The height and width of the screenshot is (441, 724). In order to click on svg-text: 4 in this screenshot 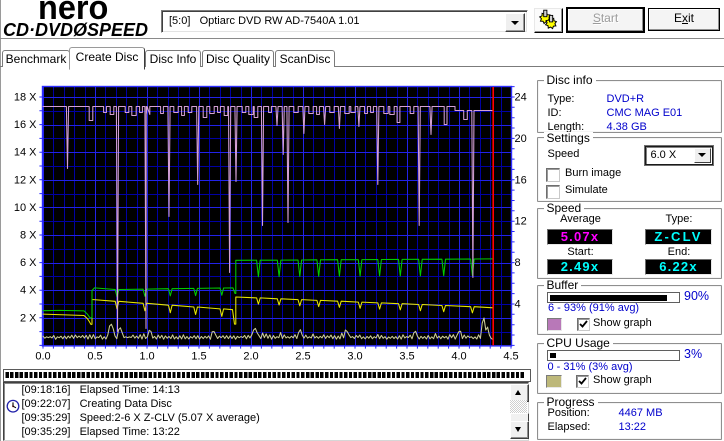, I will do `click(518, 305)`.